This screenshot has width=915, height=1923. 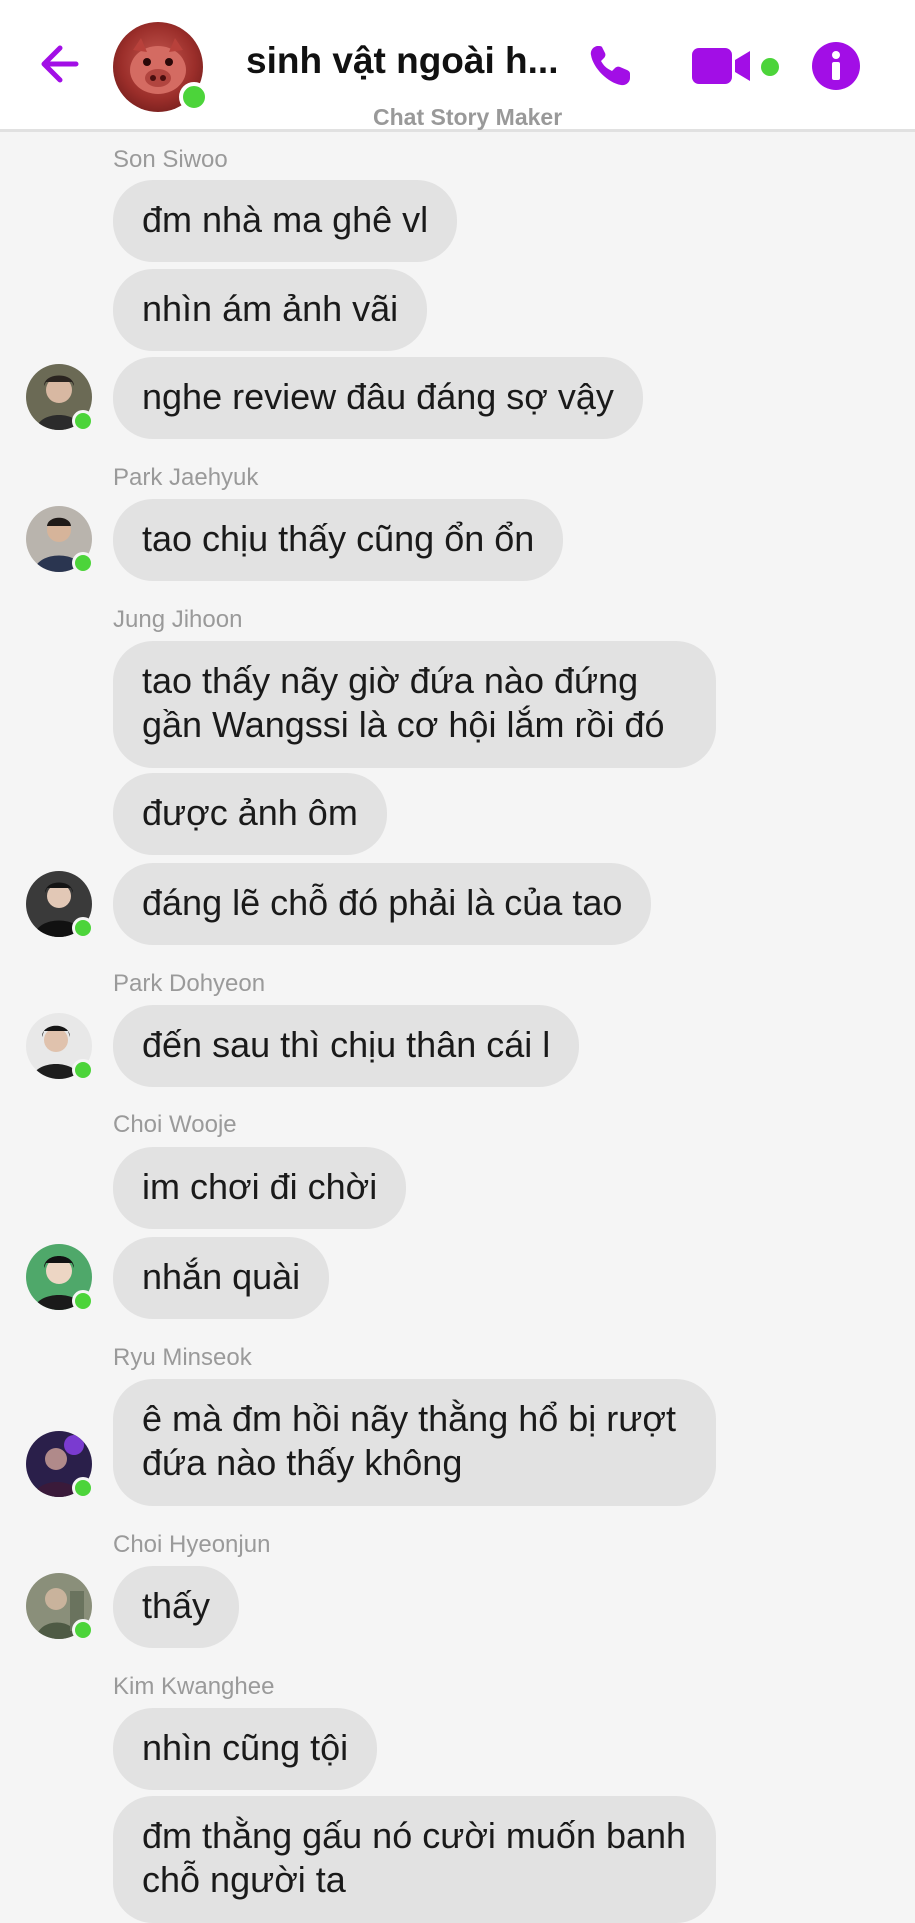 I want to click on video-active-dot, so click(x=770, y=67).